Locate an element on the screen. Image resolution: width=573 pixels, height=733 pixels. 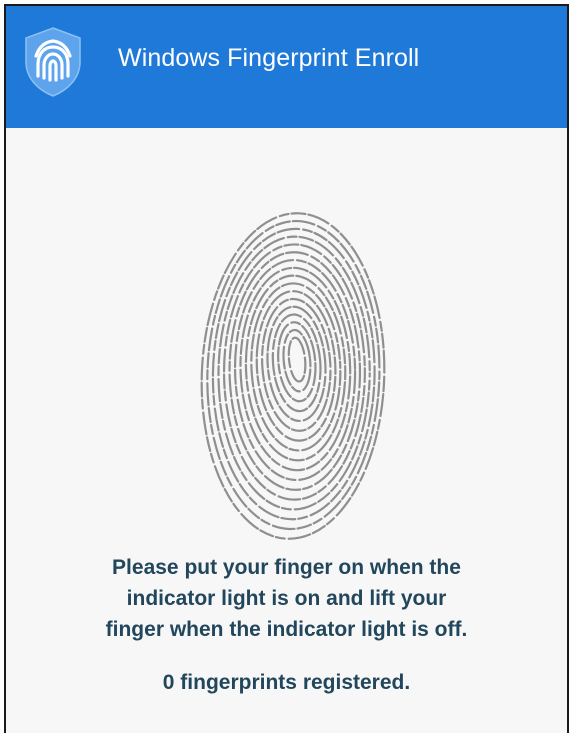
instruction-line: Please put your finger on when the is located at coordinates (286, 567).